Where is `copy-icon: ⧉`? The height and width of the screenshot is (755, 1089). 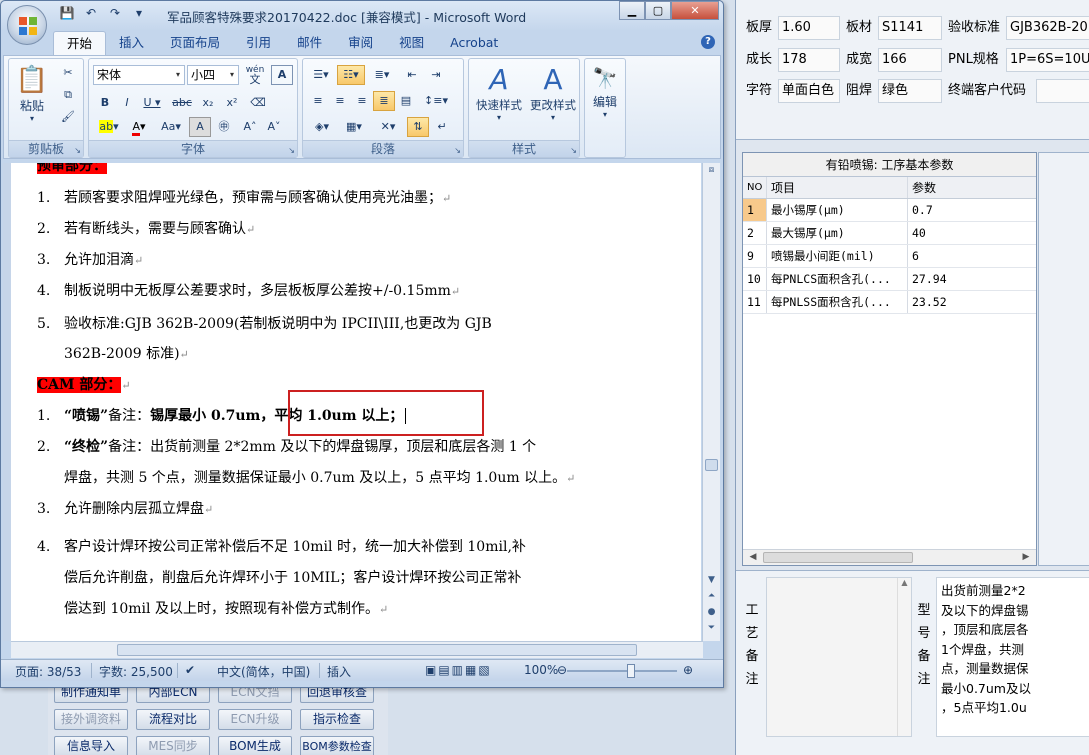
copy-icon: ⧉ is located at coordinates (68, 95).